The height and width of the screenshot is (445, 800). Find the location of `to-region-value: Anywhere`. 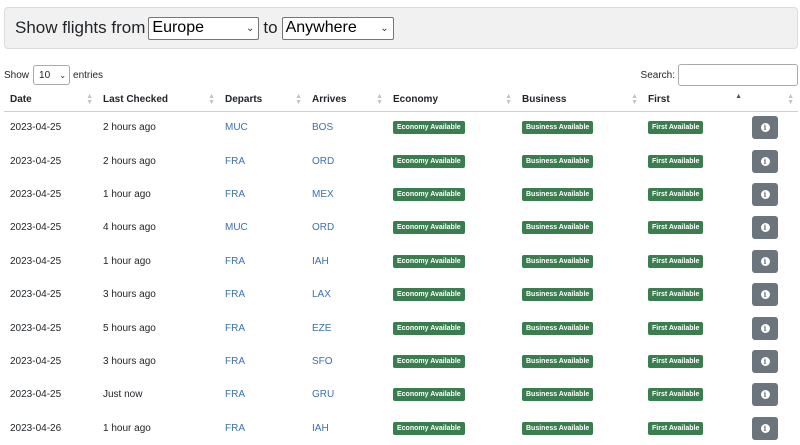

to-region-value: Anywhere is located at coordinates (321, 27).